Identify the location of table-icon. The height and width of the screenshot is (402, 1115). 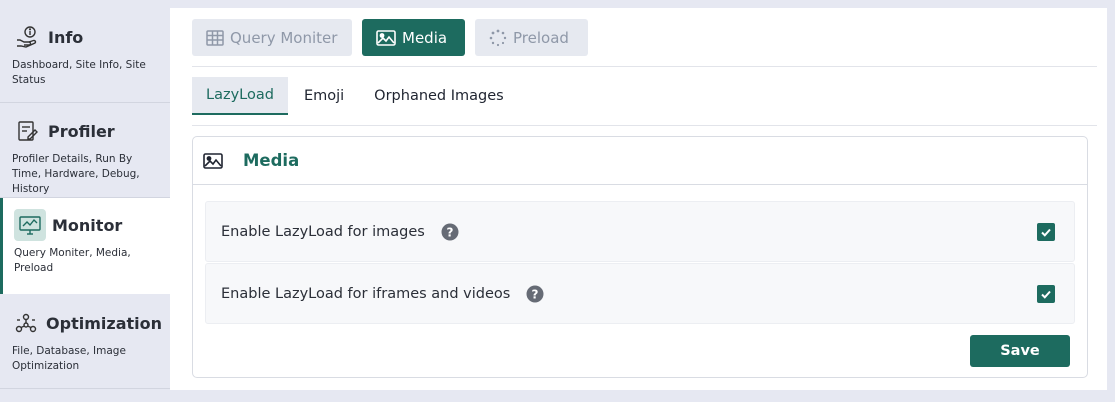
(215, 37).